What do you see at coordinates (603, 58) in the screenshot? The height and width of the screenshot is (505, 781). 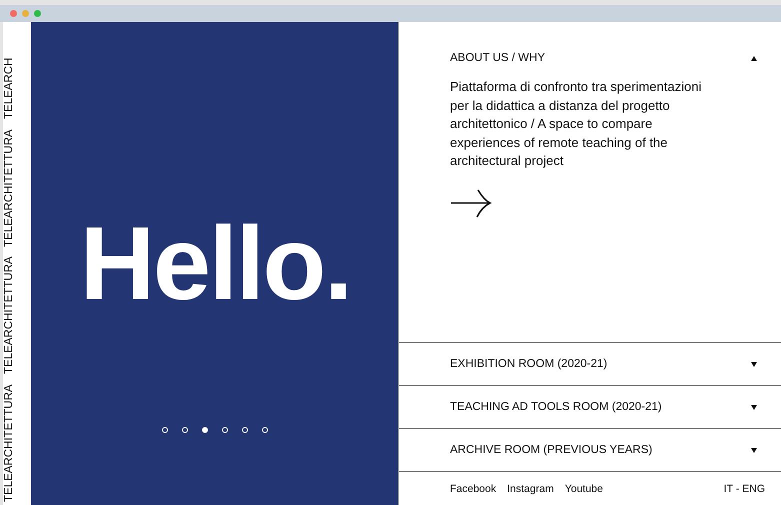 I see `accordion-header: ABOUT US / WHY` at bounding box center [603, 58].